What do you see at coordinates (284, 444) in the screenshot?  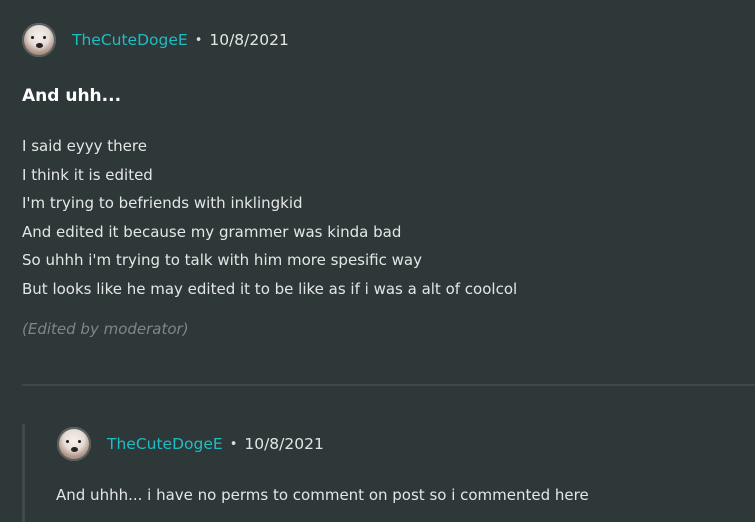 I see `reply-date: 10/8/2021` at bounding box center [284, 444].